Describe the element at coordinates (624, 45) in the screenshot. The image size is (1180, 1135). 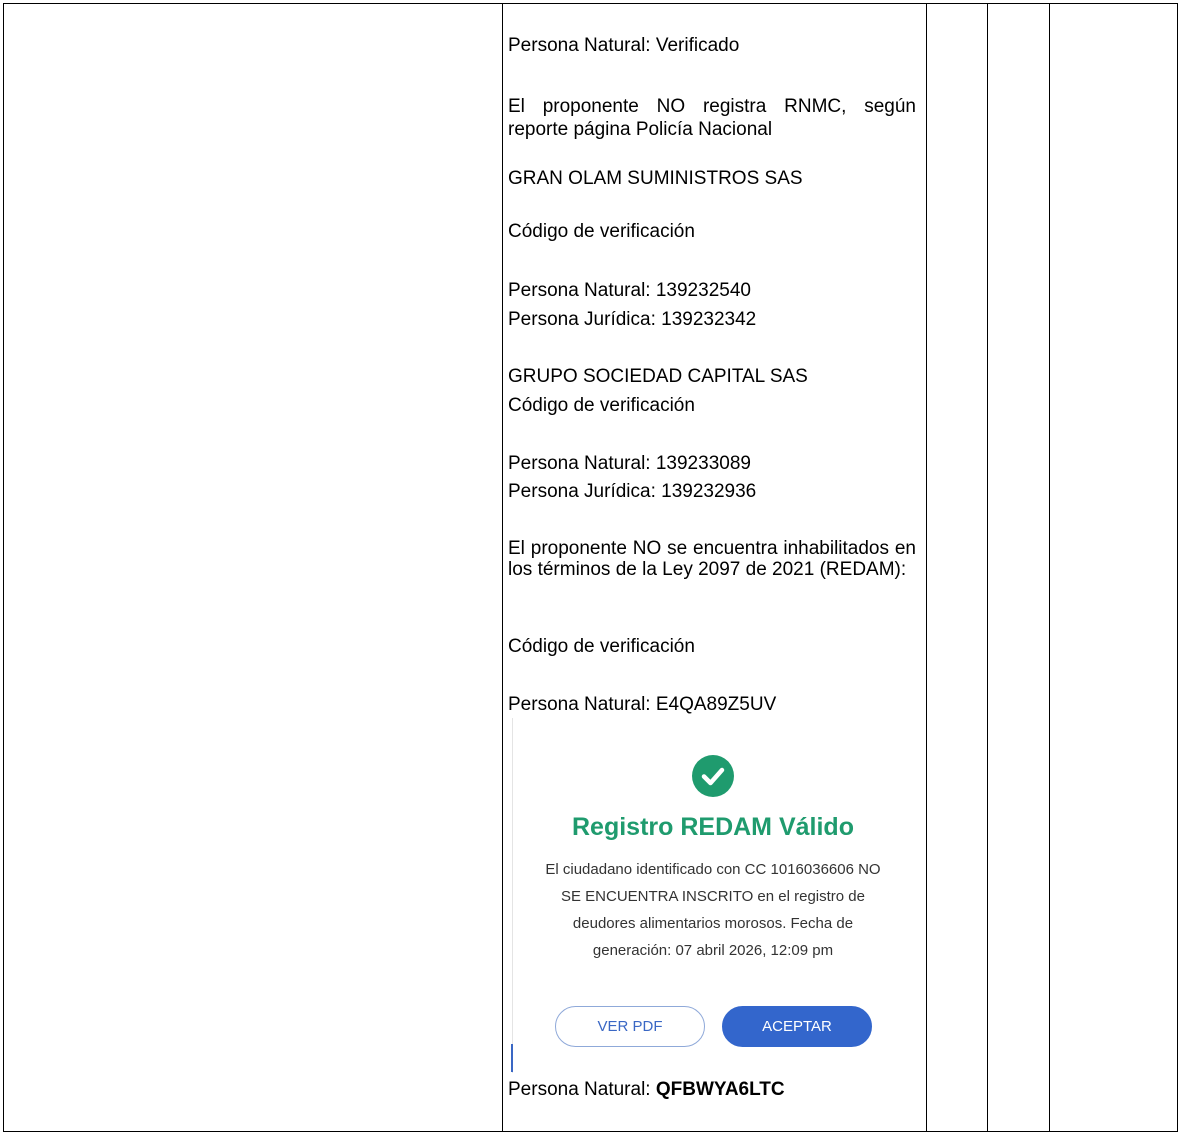
I see `persona-natural-verificado: Persona Natural: Verificado` at that location.